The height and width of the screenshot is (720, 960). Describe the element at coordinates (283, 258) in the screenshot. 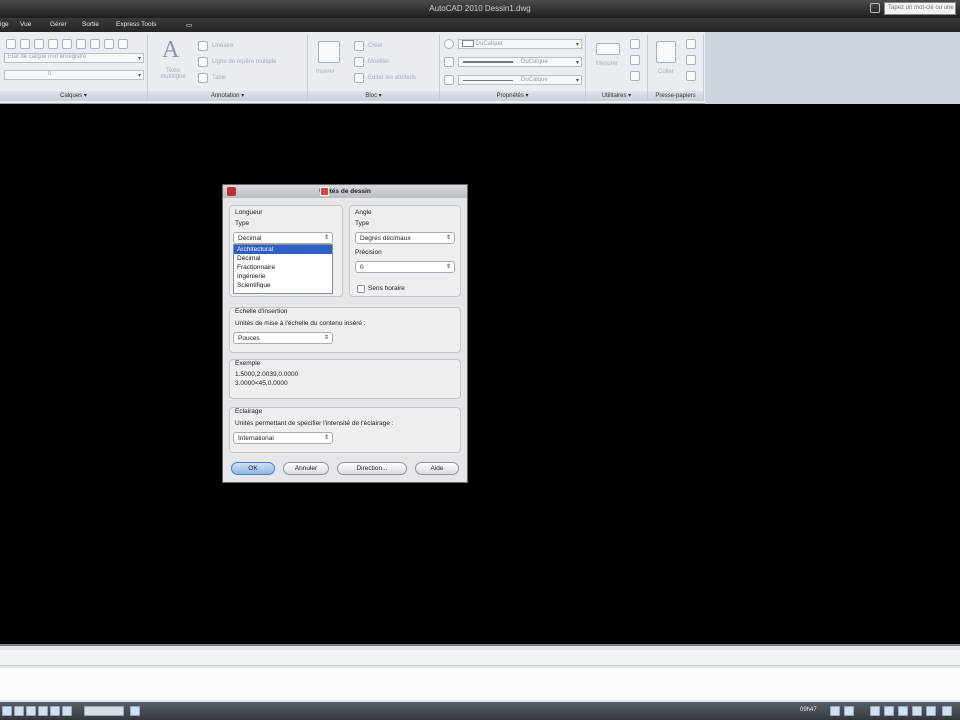

I see `length-option-decimal: Décimal` at that location.